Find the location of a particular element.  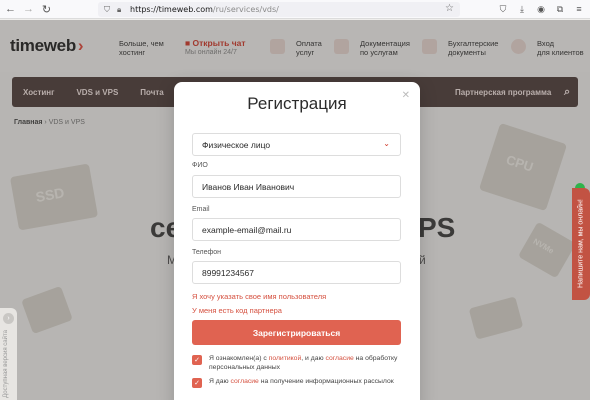

modal-title: Регистрация is located at coordinates (297, 103).